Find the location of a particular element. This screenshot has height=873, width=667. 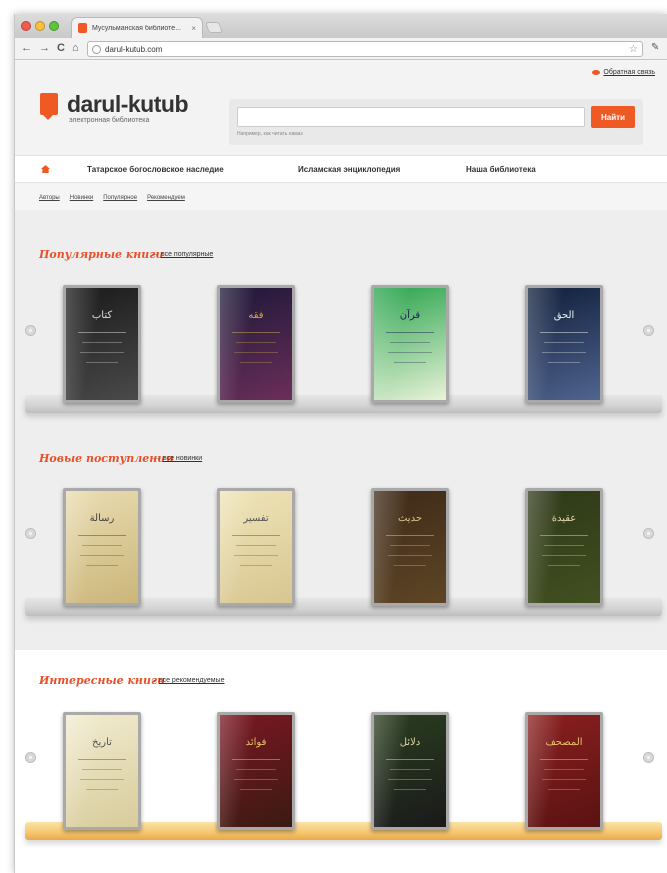

section-see-all-link: → все популярные is located at coordinates (182, 254).